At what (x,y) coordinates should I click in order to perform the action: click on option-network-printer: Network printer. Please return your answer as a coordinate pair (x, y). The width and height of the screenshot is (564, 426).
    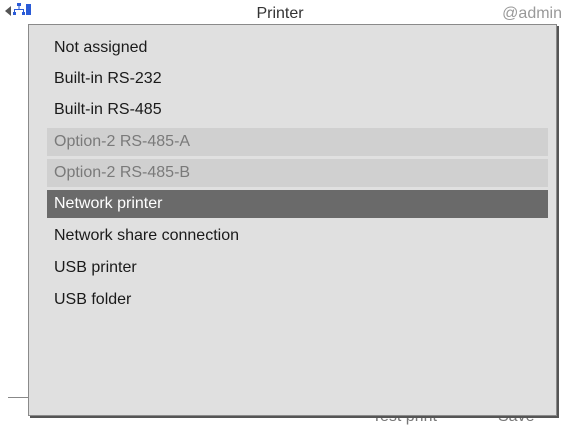
    Looking at the image, I should click on (297, 204).